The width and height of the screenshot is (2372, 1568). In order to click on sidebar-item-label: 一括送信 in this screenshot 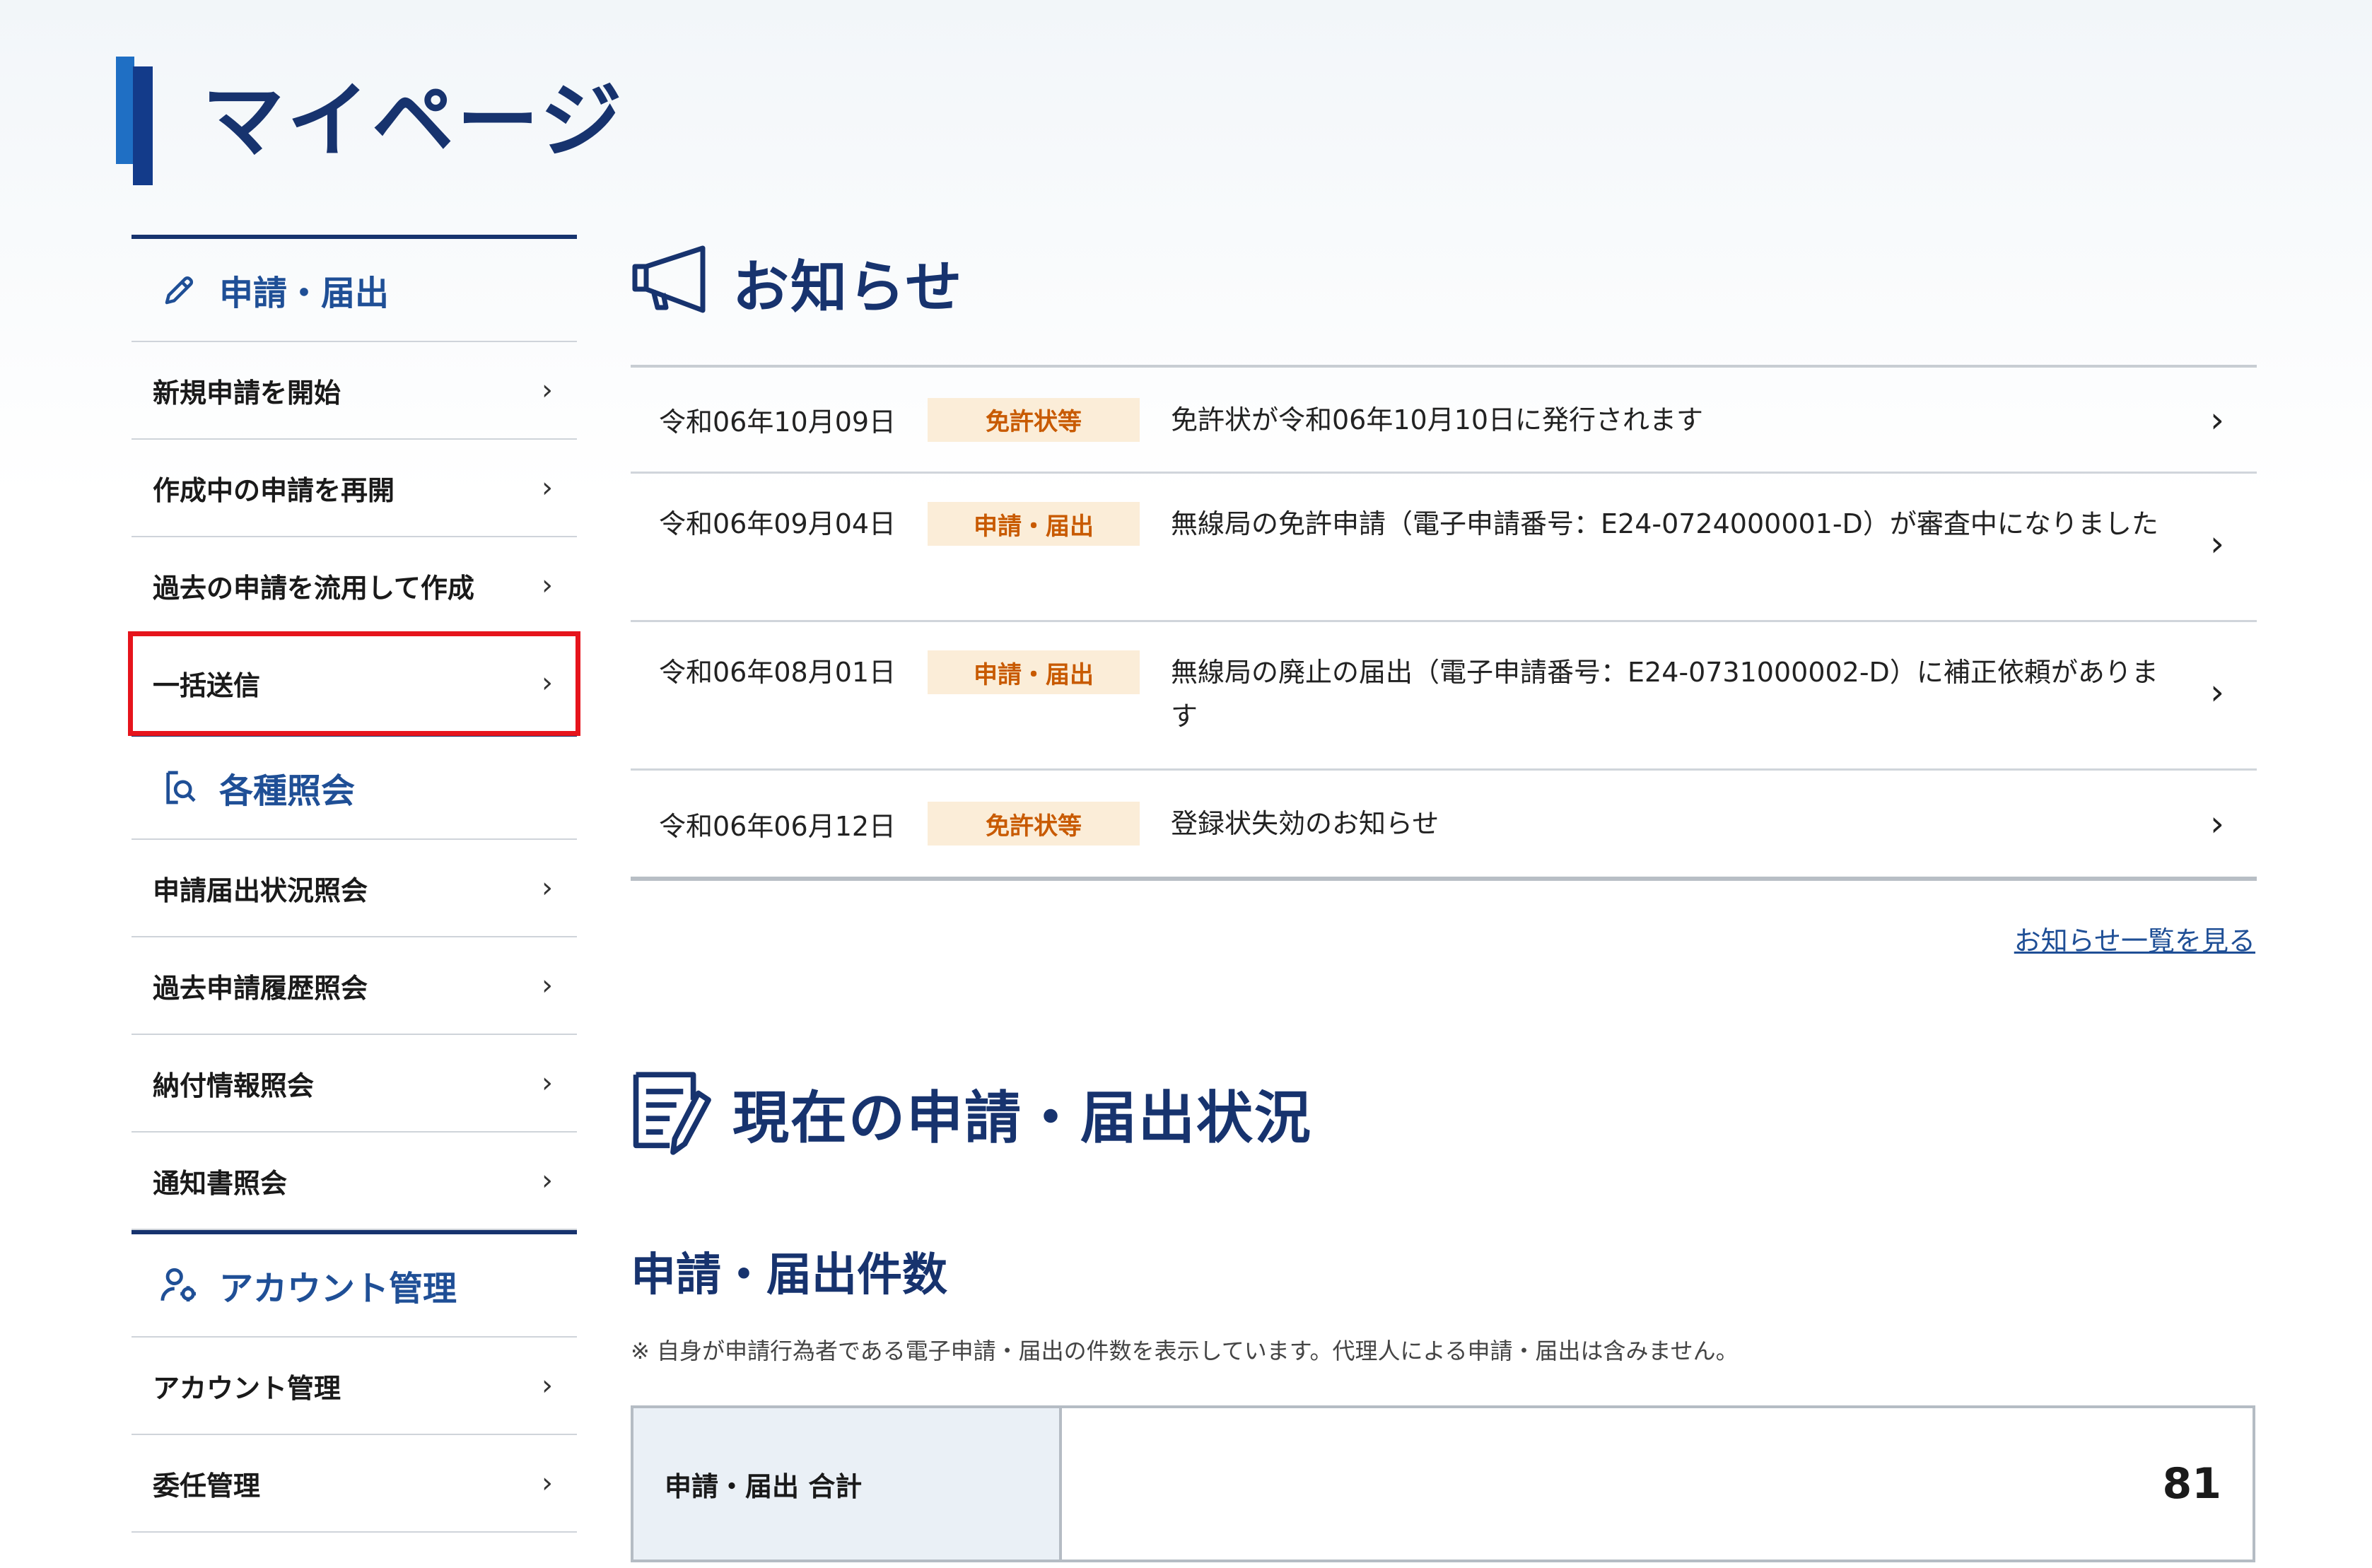, I will do `click(207, 685)`.